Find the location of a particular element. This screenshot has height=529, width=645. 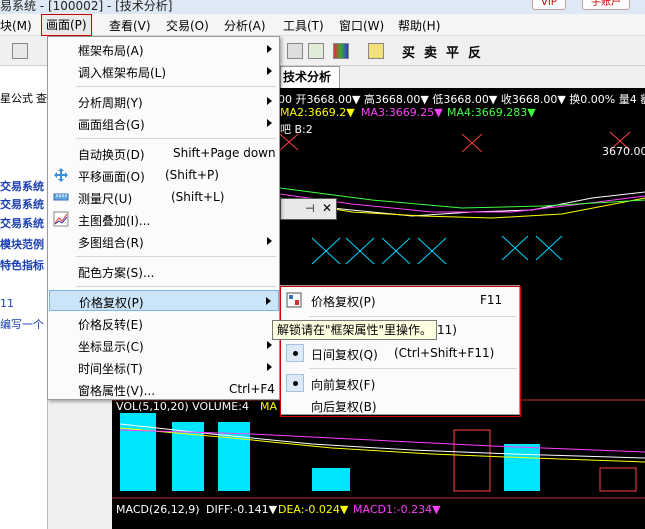

pin-icon: ⊣ is located at coordinates (310, 208).